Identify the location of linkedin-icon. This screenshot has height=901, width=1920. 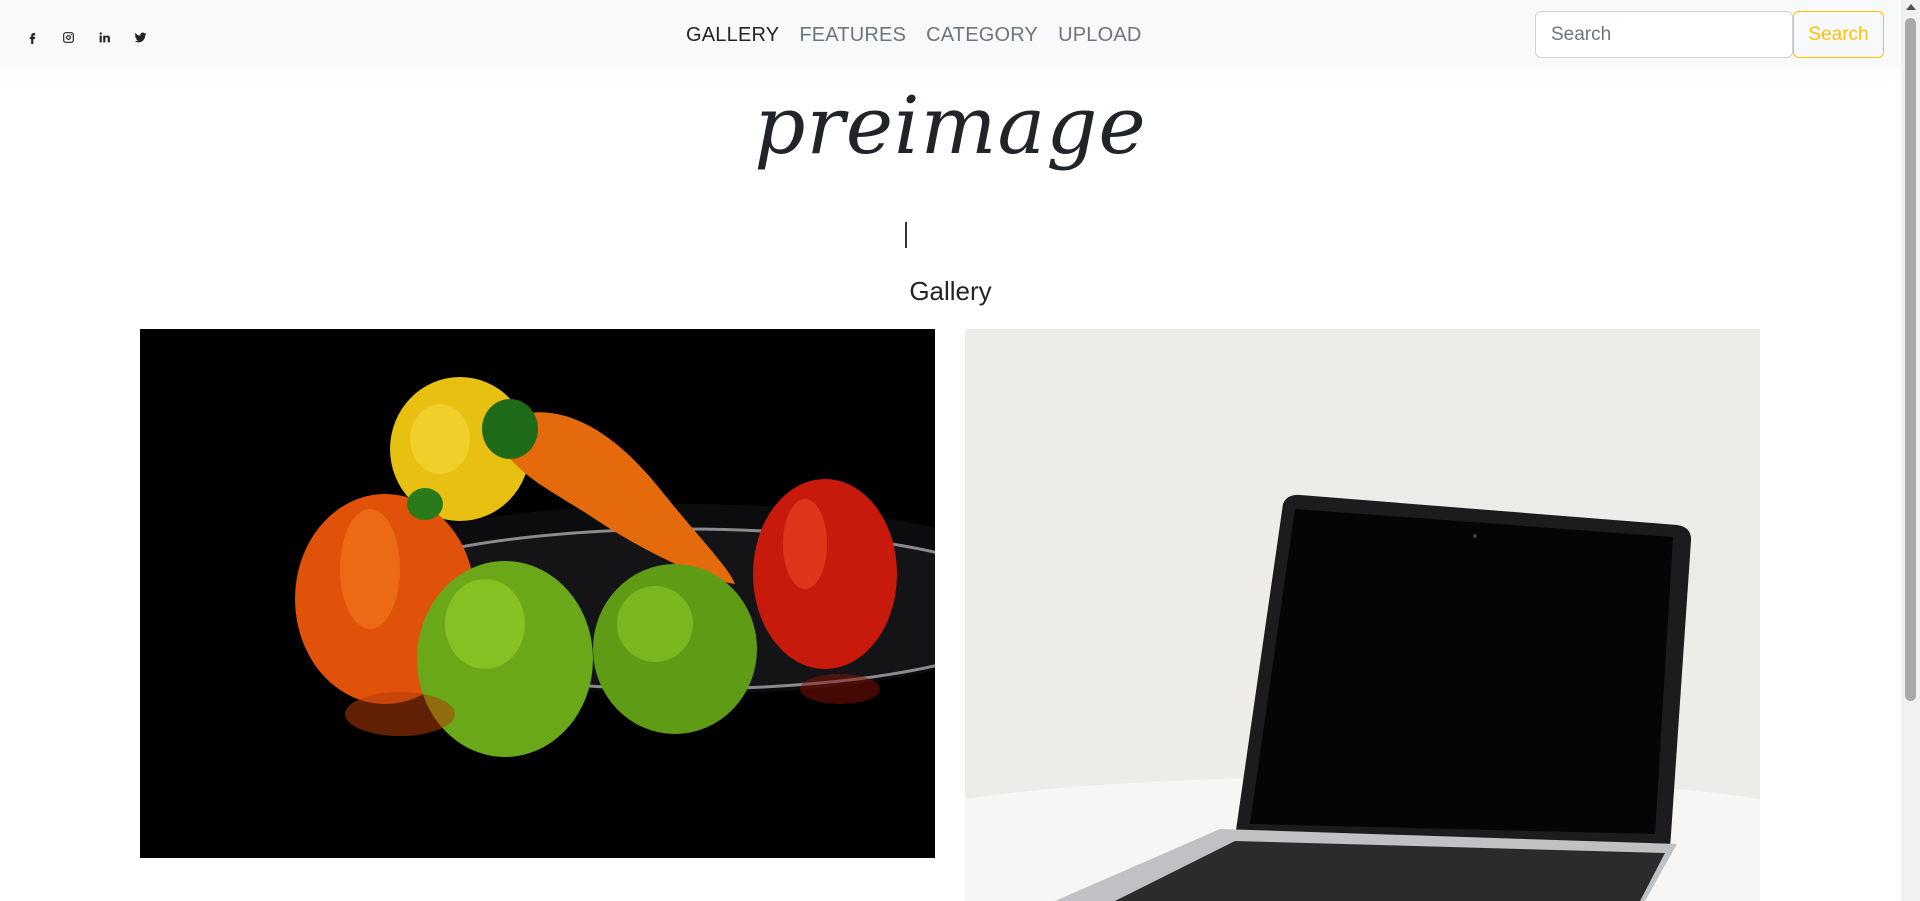
(104, 37).